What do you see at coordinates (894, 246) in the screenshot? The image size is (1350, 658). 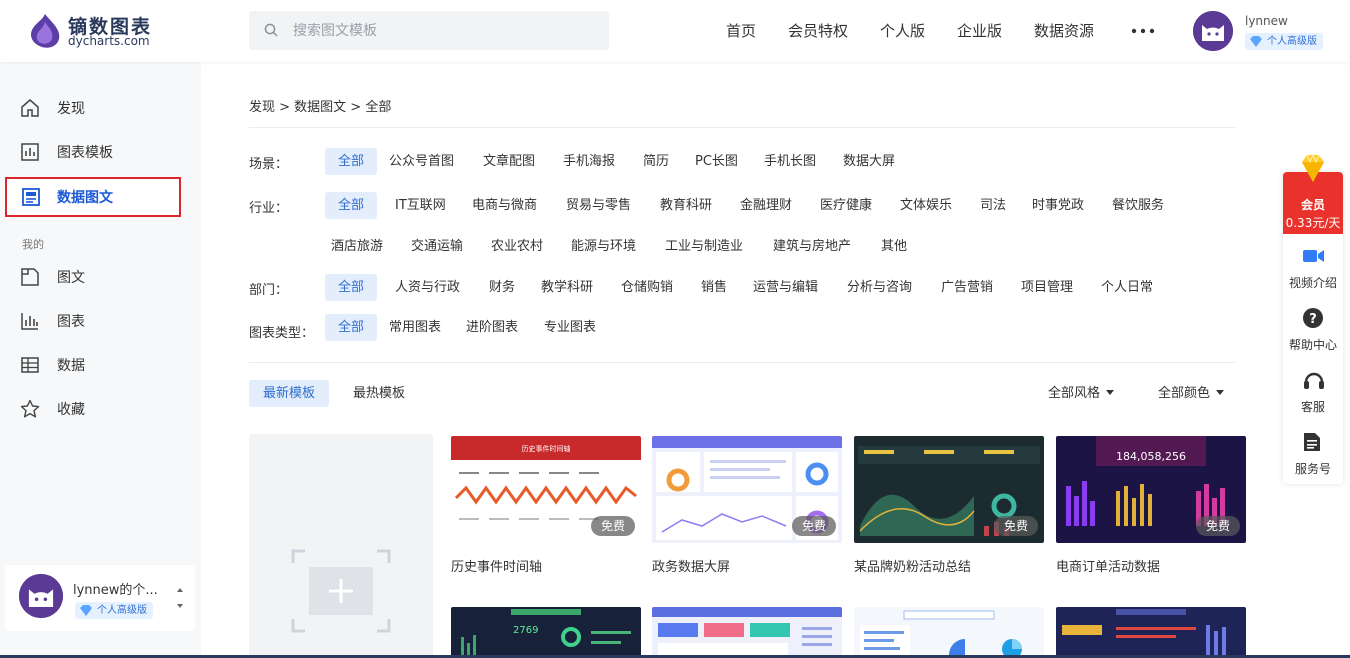 I see `filter-industry-option: 其他` at bounding box center [894, 246].